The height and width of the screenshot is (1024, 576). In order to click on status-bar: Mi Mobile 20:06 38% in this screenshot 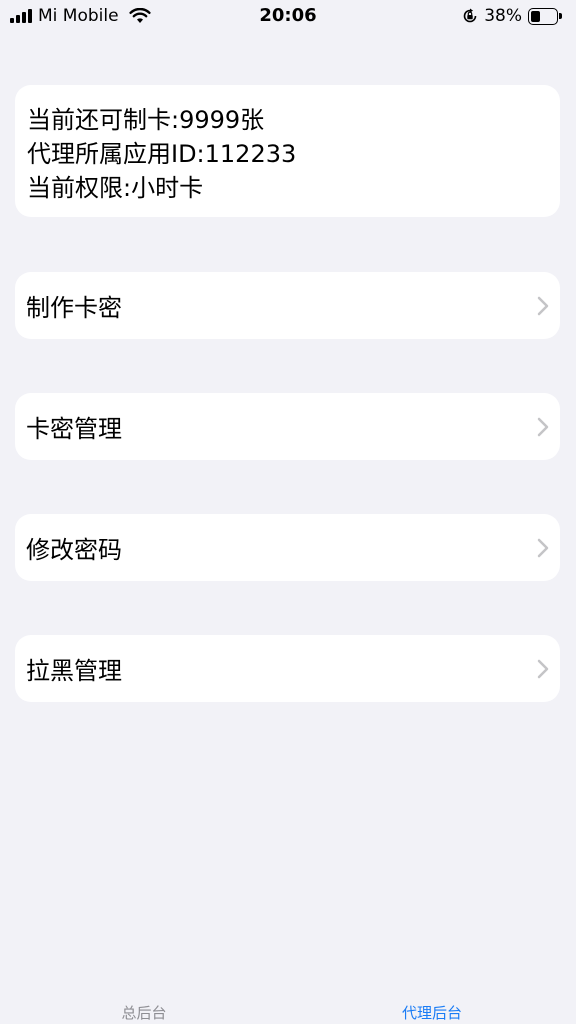, I will do `click(288, 16)`.